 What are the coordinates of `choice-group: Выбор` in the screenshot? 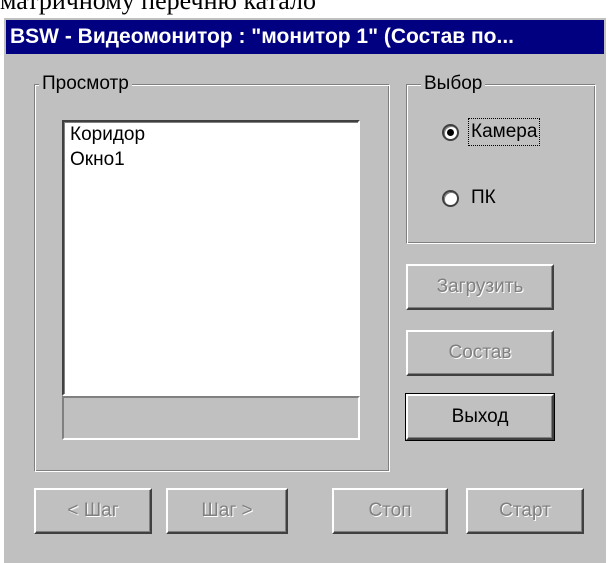 It's located at (501, 158).